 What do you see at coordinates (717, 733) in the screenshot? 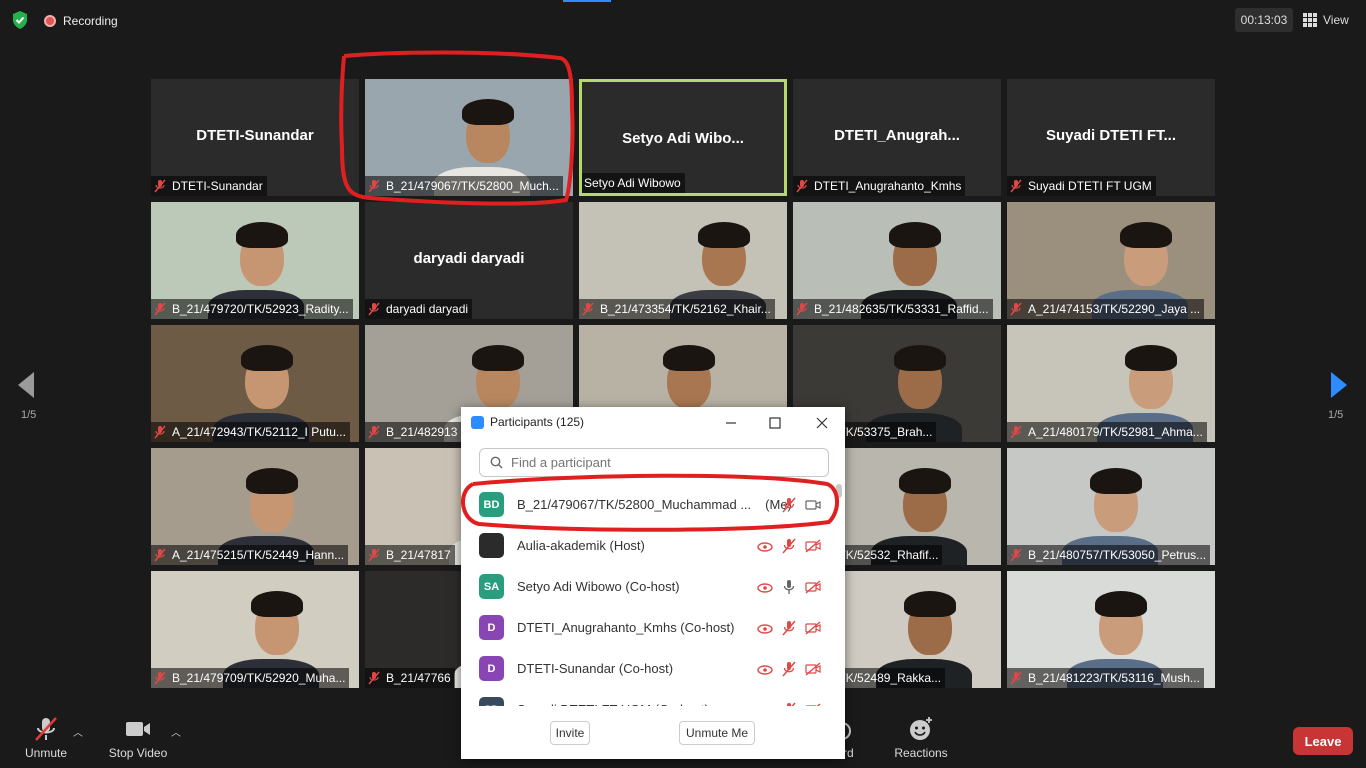
I see `unmute-me-button: Unmute Me` at bounding box center [717, 733].